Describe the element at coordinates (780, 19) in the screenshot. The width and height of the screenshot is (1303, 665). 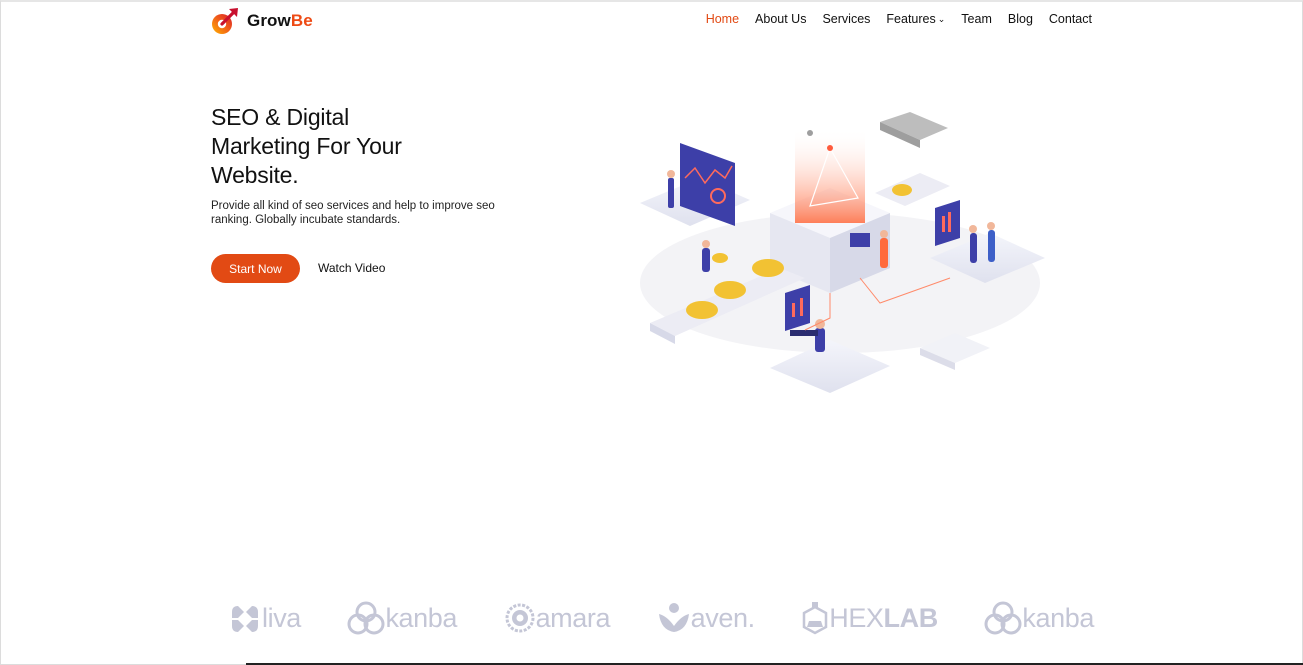
I see `nav-about-us: About Us` at that location.